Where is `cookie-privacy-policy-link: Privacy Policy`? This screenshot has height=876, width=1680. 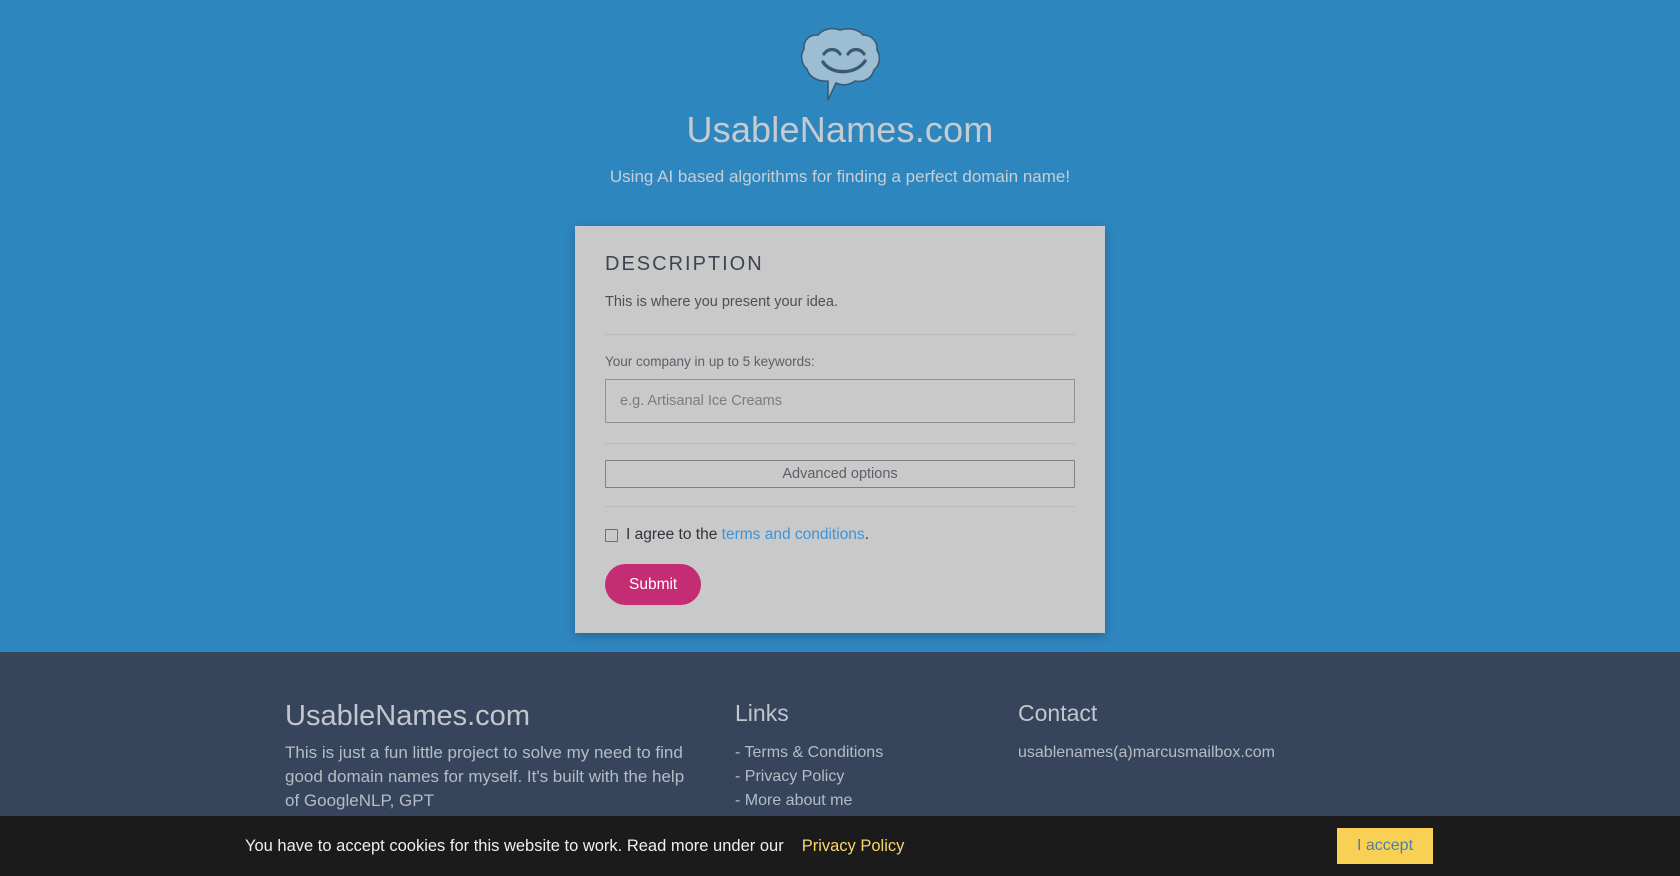
cookie-privacy-policy-link: Privacy Policy is located at coordinates (853, 846).